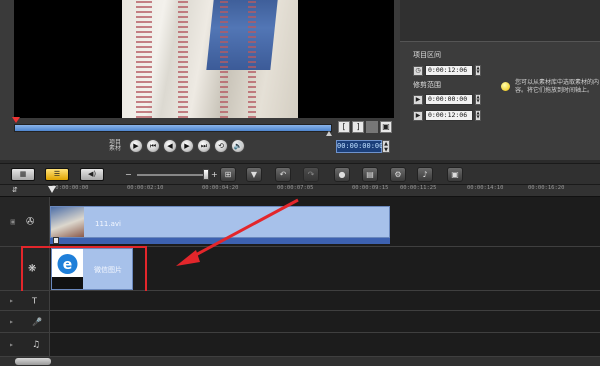  What do you see at coordinates (300, 361) in the screenshot?
I see `timeline-scrollbar` at bounding box center [300, 361].